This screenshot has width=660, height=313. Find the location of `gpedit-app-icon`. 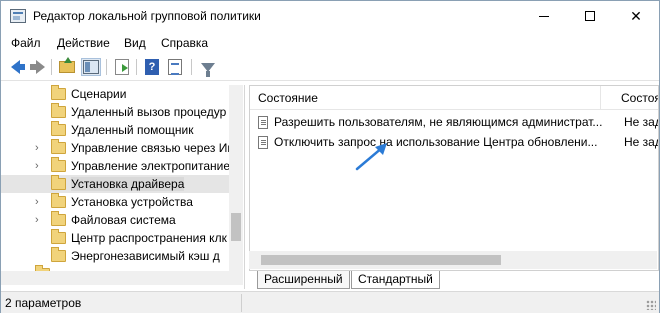

gpedit-app-icon is located at coordinates (18, 16).